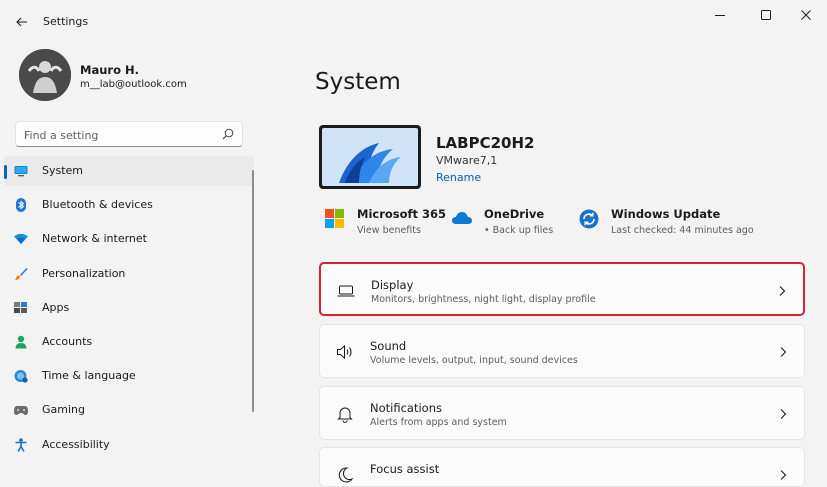  I want to click on sidebar-item-accessibility: Accessibility, so click(129, 445).